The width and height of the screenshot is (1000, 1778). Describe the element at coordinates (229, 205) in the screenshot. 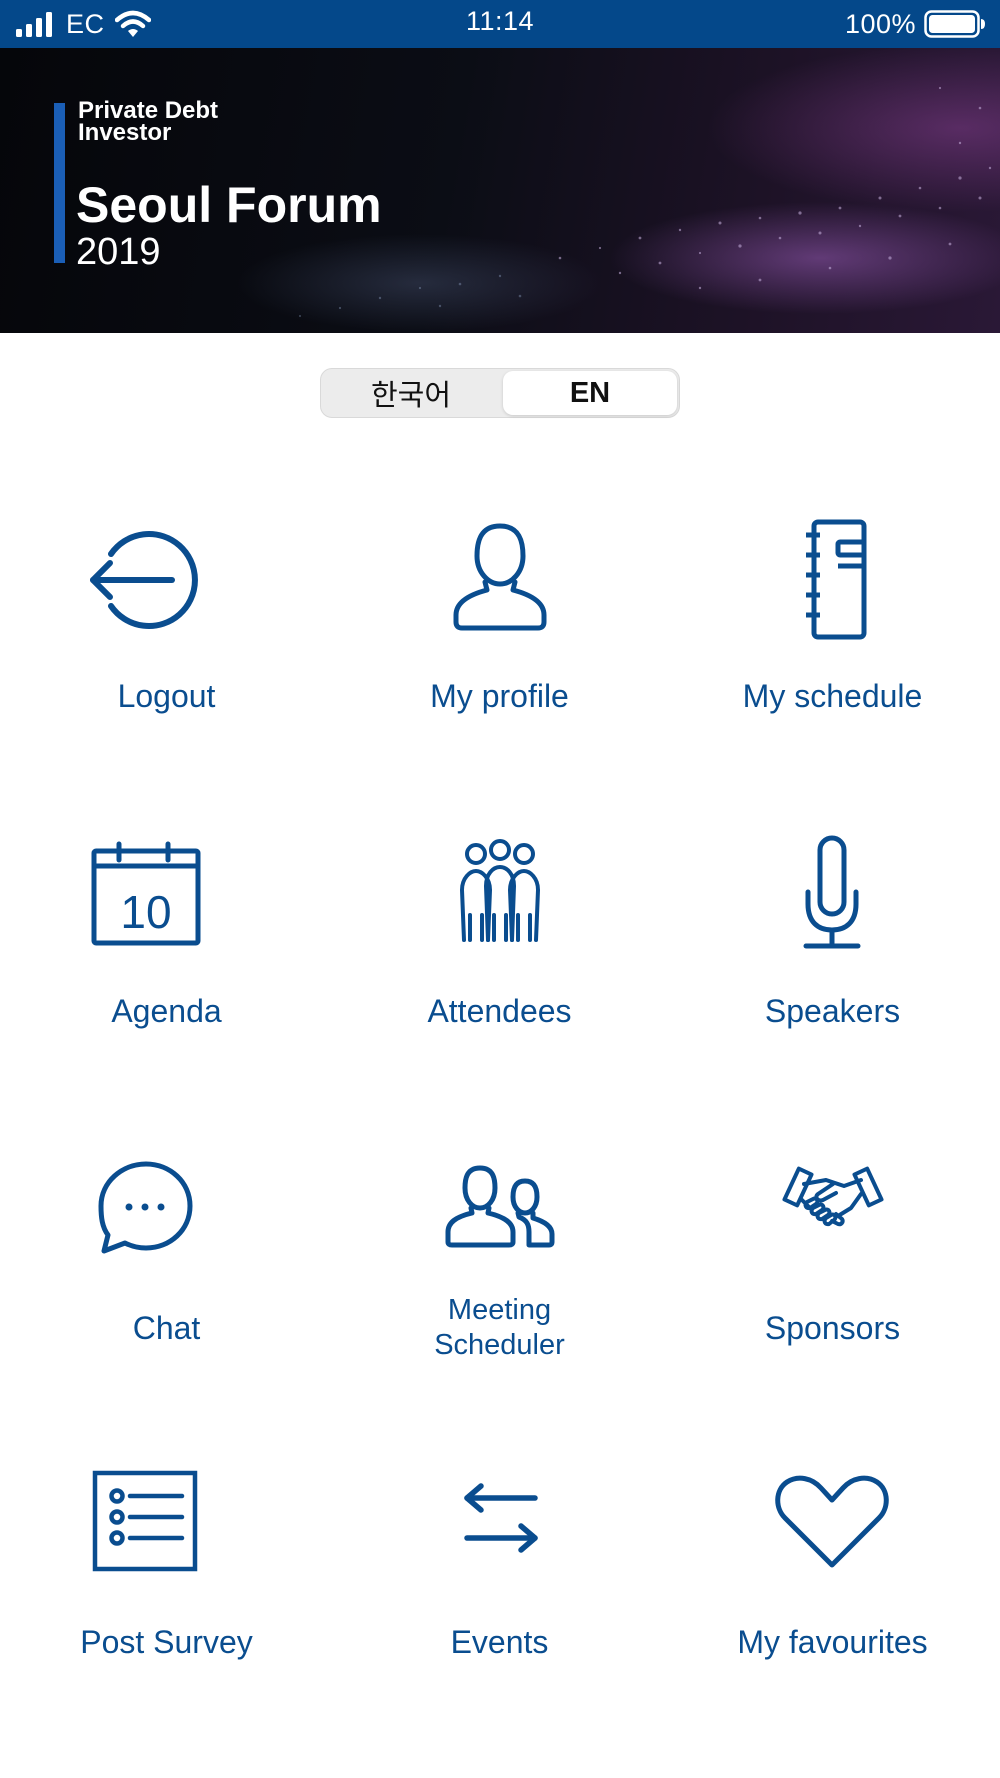

I see `banner-title: Seoul Forum` at that location.